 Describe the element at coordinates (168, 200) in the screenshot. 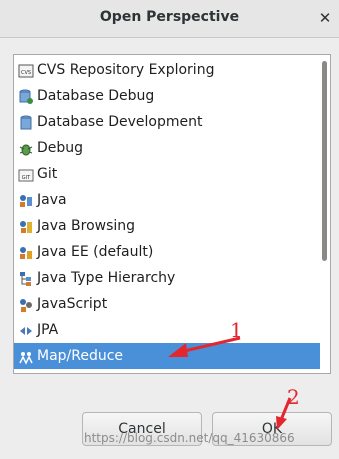

I see `list-item: Java` at that location.